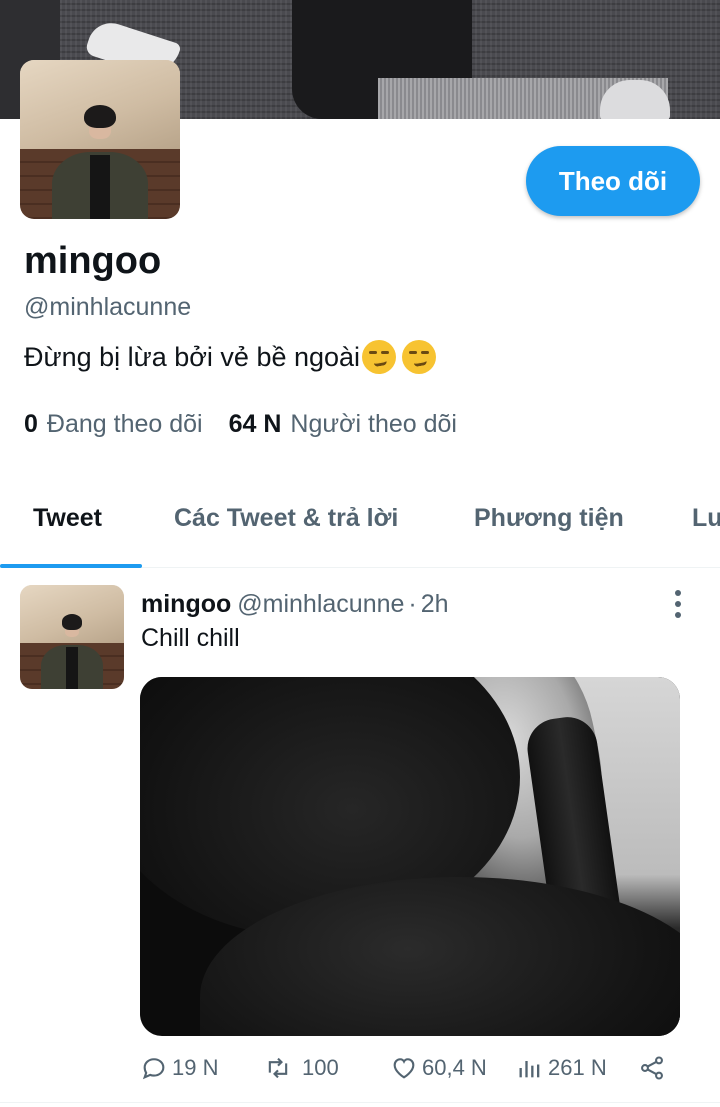 The width and height of the screenshot is (720, 1107). I want to click on tweet-avatar, so click(72, 637).